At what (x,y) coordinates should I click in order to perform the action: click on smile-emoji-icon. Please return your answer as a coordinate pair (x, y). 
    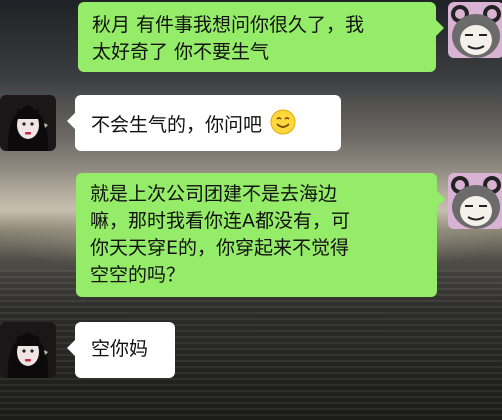
    Looking at the image, I should click on (283, 122).